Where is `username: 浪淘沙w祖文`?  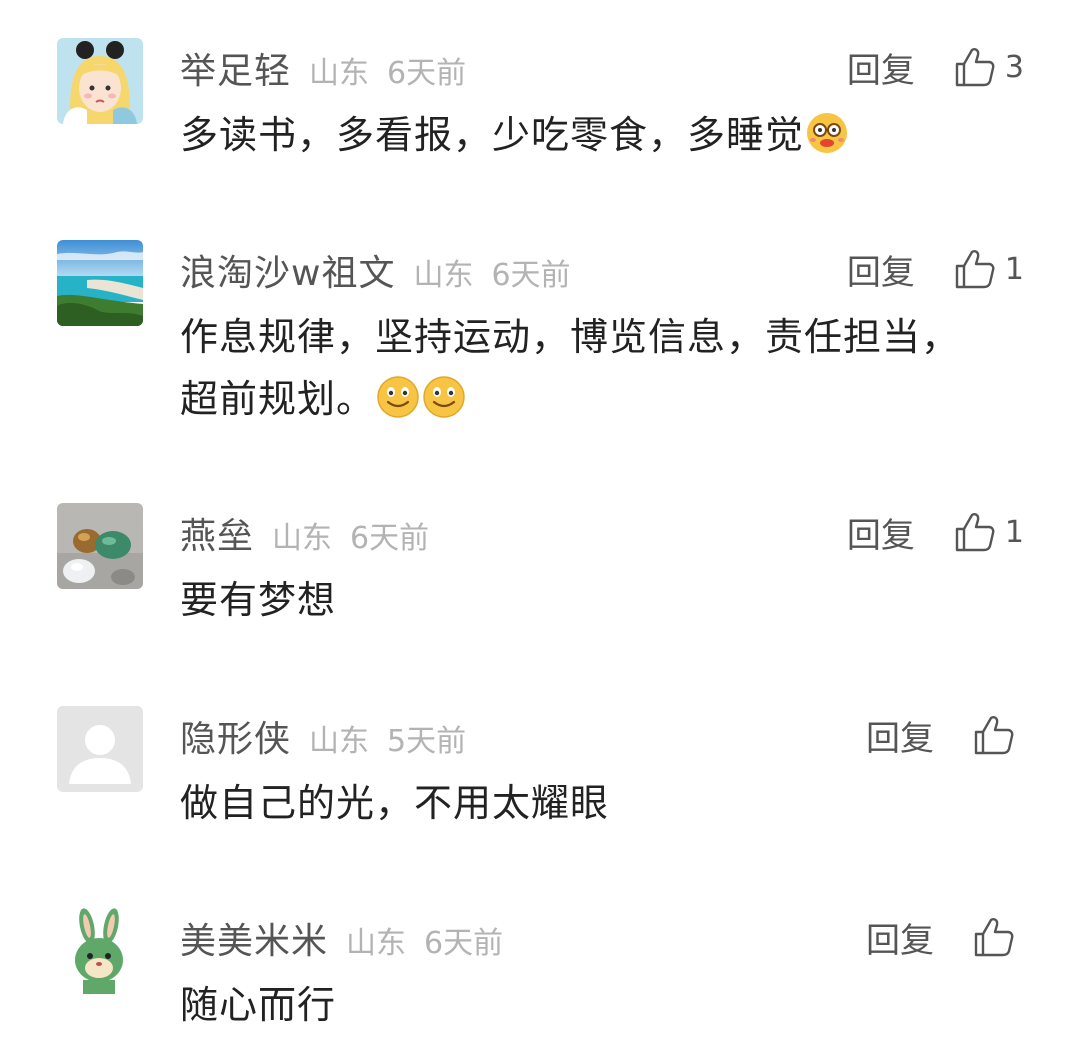
username: 浪淘沙w祖文 is located at coordinates (287, 270).